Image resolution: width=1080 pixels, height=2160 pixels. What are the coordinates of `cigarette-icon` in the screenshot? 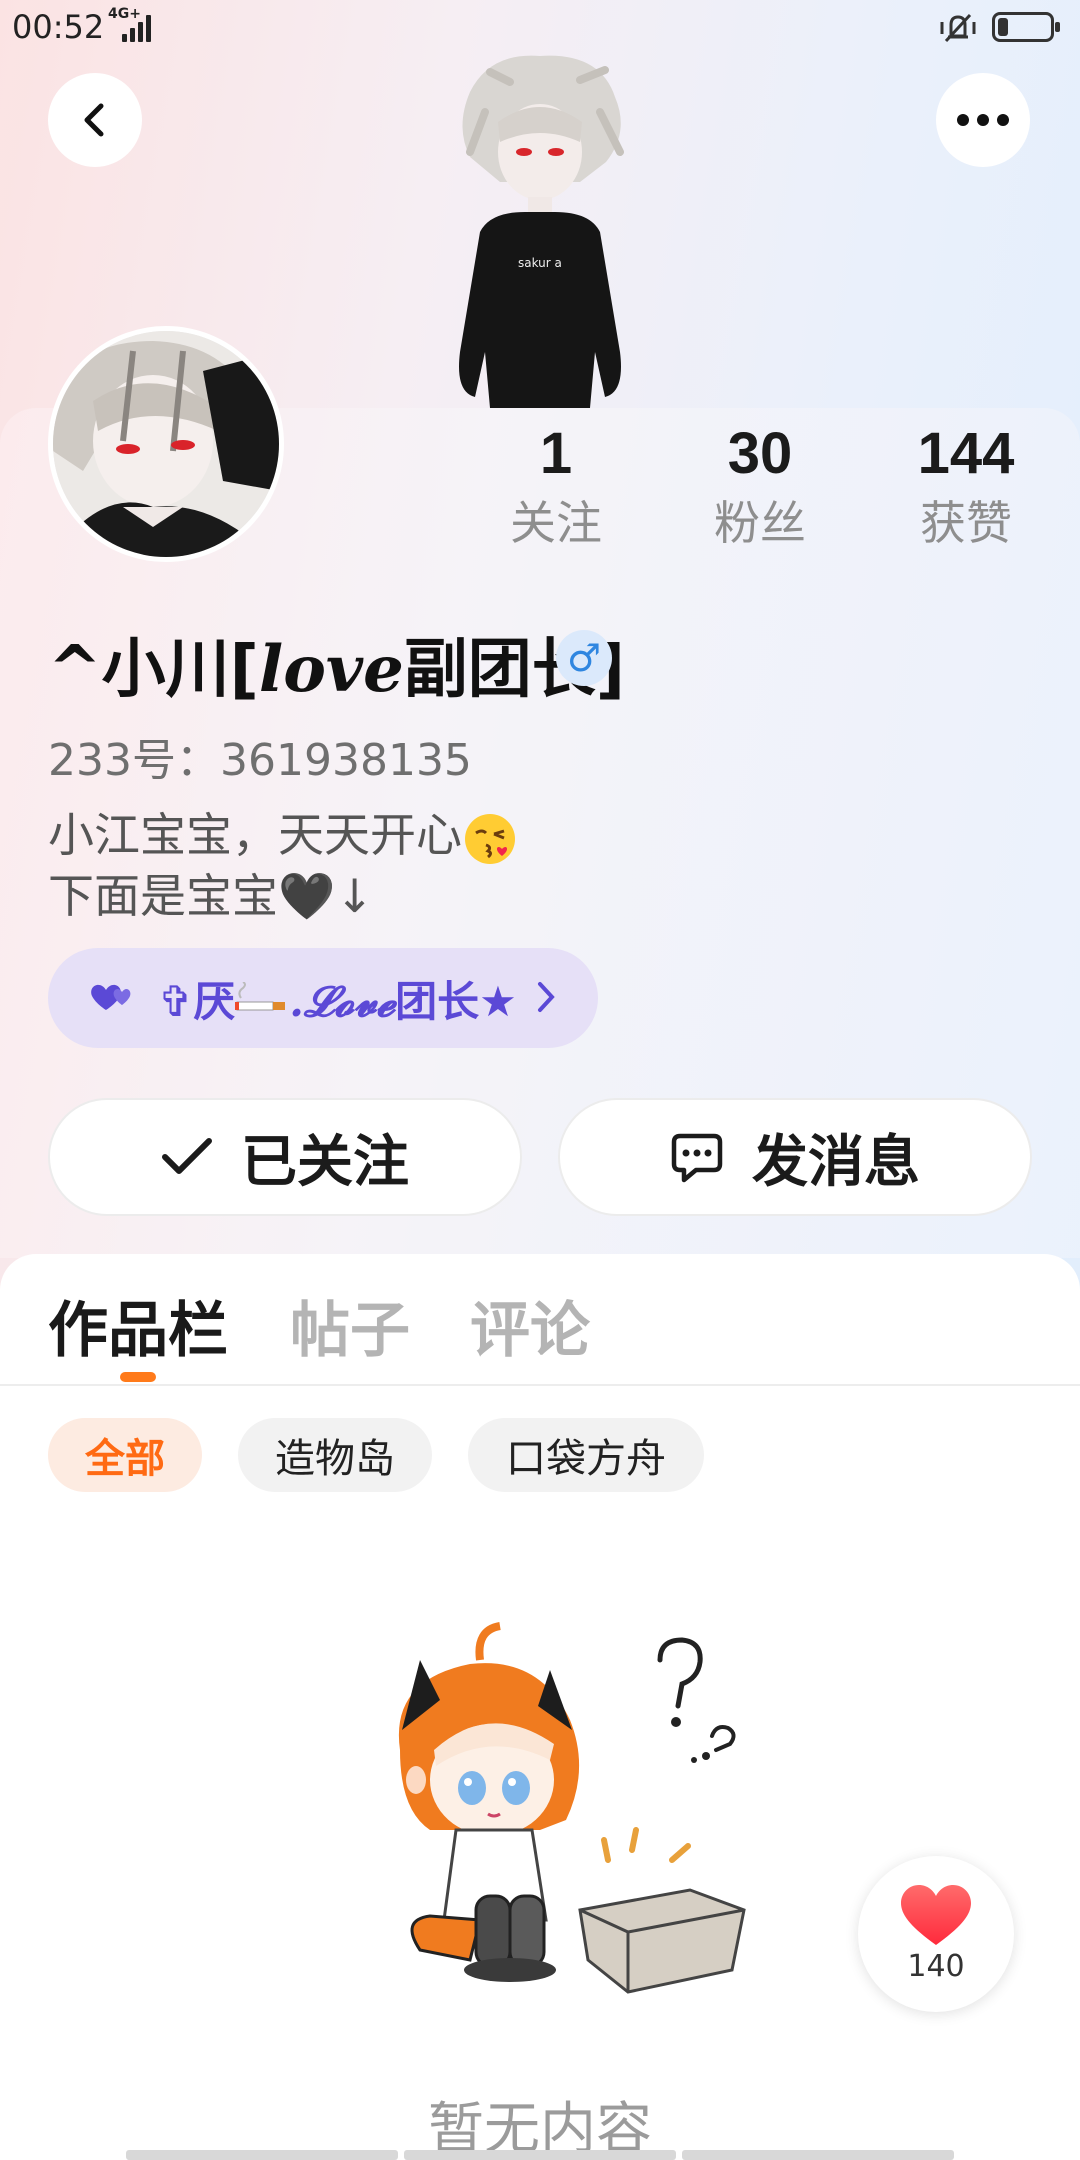 It's located at (262, 1001).